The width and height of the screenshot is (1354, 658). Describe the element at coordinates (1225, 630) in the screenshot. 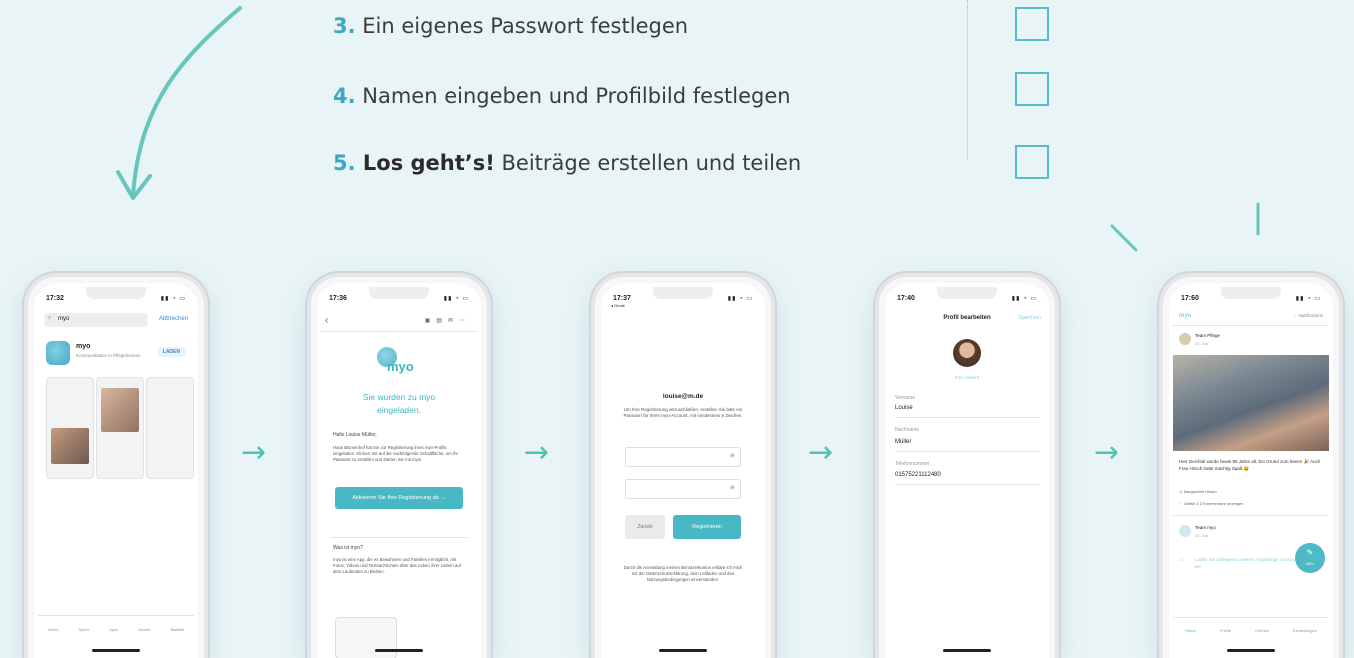

I see `tab-profile: Profile` at that location.